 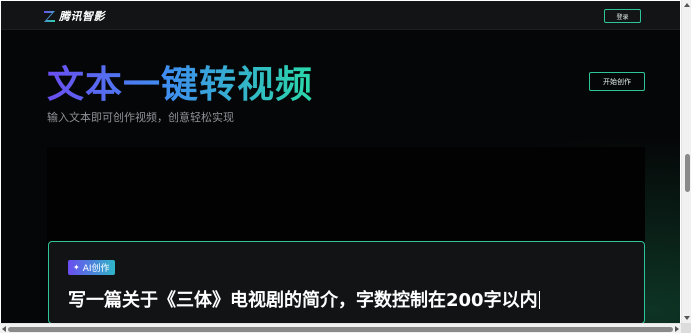 What do you see at coordinates (622, 16) in the screenshot?
I see `login-button: 登录` at bounding box center [622, 16].